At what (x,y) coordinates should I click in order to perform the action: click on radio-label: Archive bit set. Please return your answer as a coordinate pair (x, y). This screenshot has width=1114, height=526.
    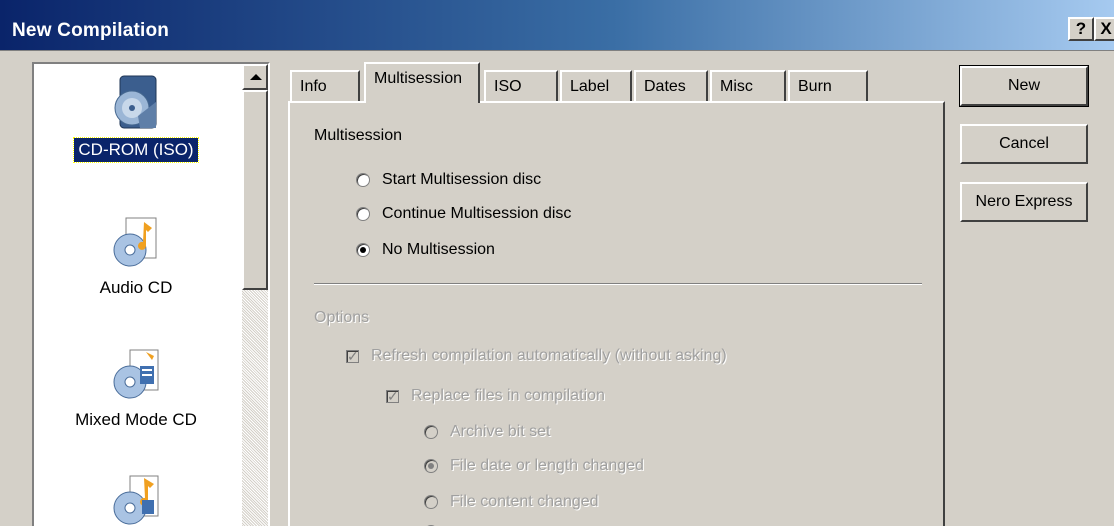
    Looking at the image, I should click on (500, 431).